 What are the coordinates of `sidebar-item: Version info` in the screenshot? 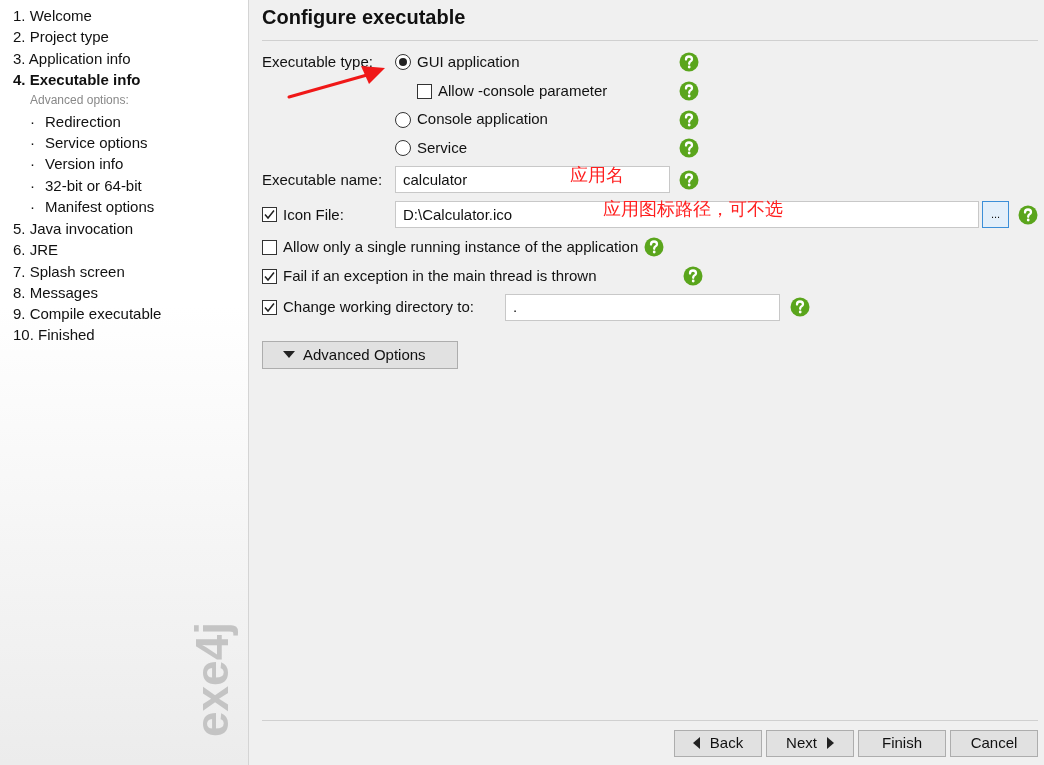 It's located at (84, 164).